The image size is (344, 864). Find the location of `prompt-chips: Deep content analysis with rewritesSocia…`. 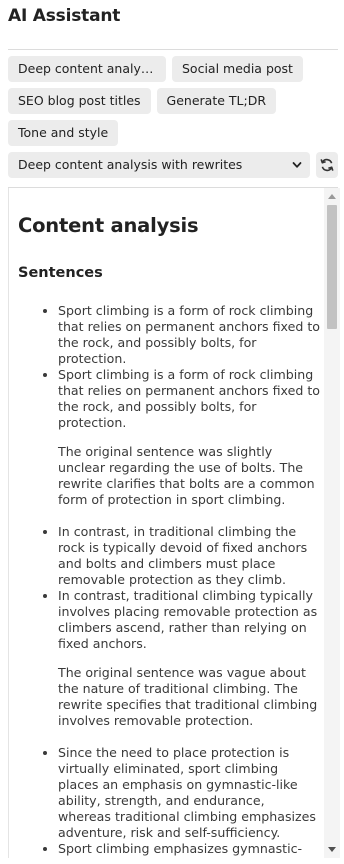

prompt-chips: Deep content analysis with rewritesSocia… is located at coordinates (173, 104).